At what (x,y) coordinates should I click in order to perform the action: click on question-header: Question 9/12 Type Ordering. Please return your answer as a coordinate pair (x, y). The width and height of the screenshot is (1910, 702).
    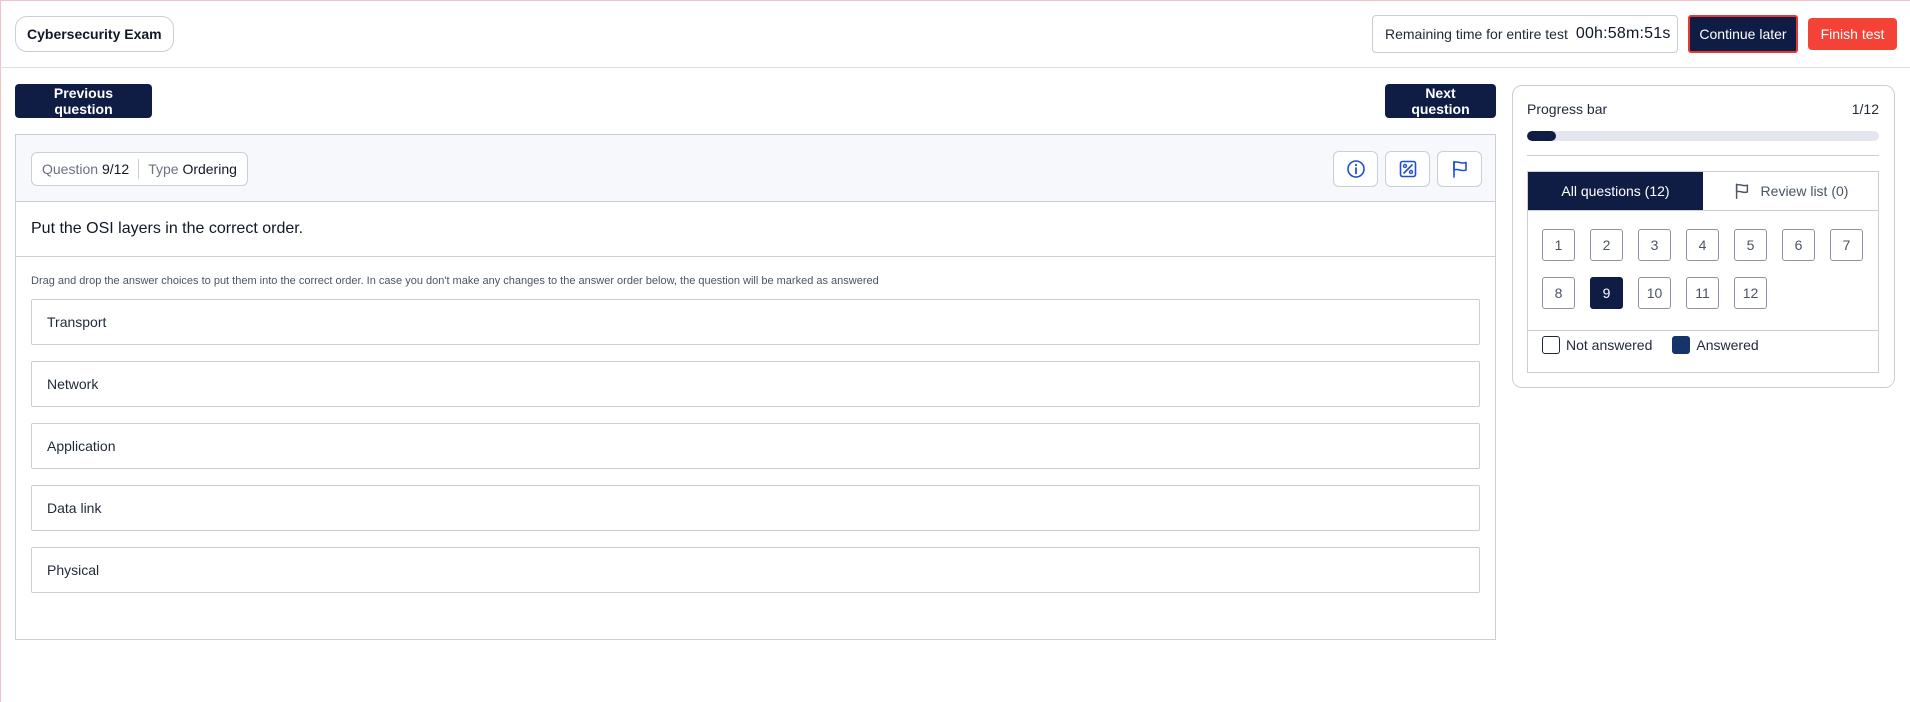
    Looking at the image, I should click on (755, 168).